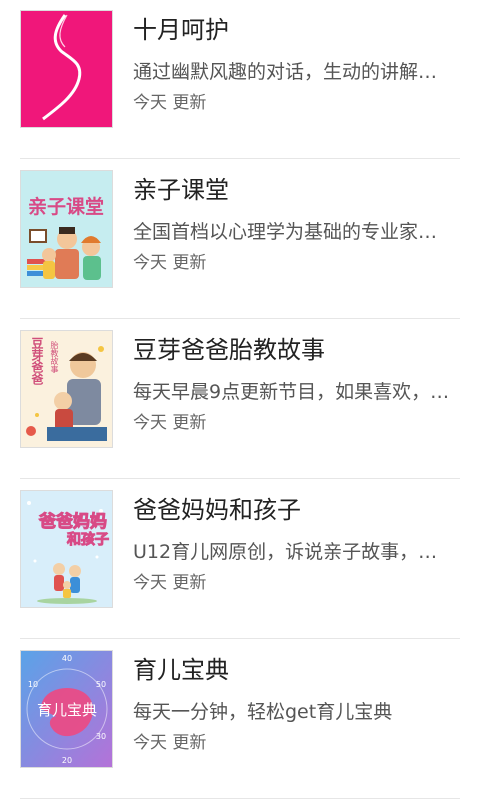 Image resolution: width=480 pixels, height=800 pixels. I want to click on item-title: 亲子课堂, so click(181, 190).